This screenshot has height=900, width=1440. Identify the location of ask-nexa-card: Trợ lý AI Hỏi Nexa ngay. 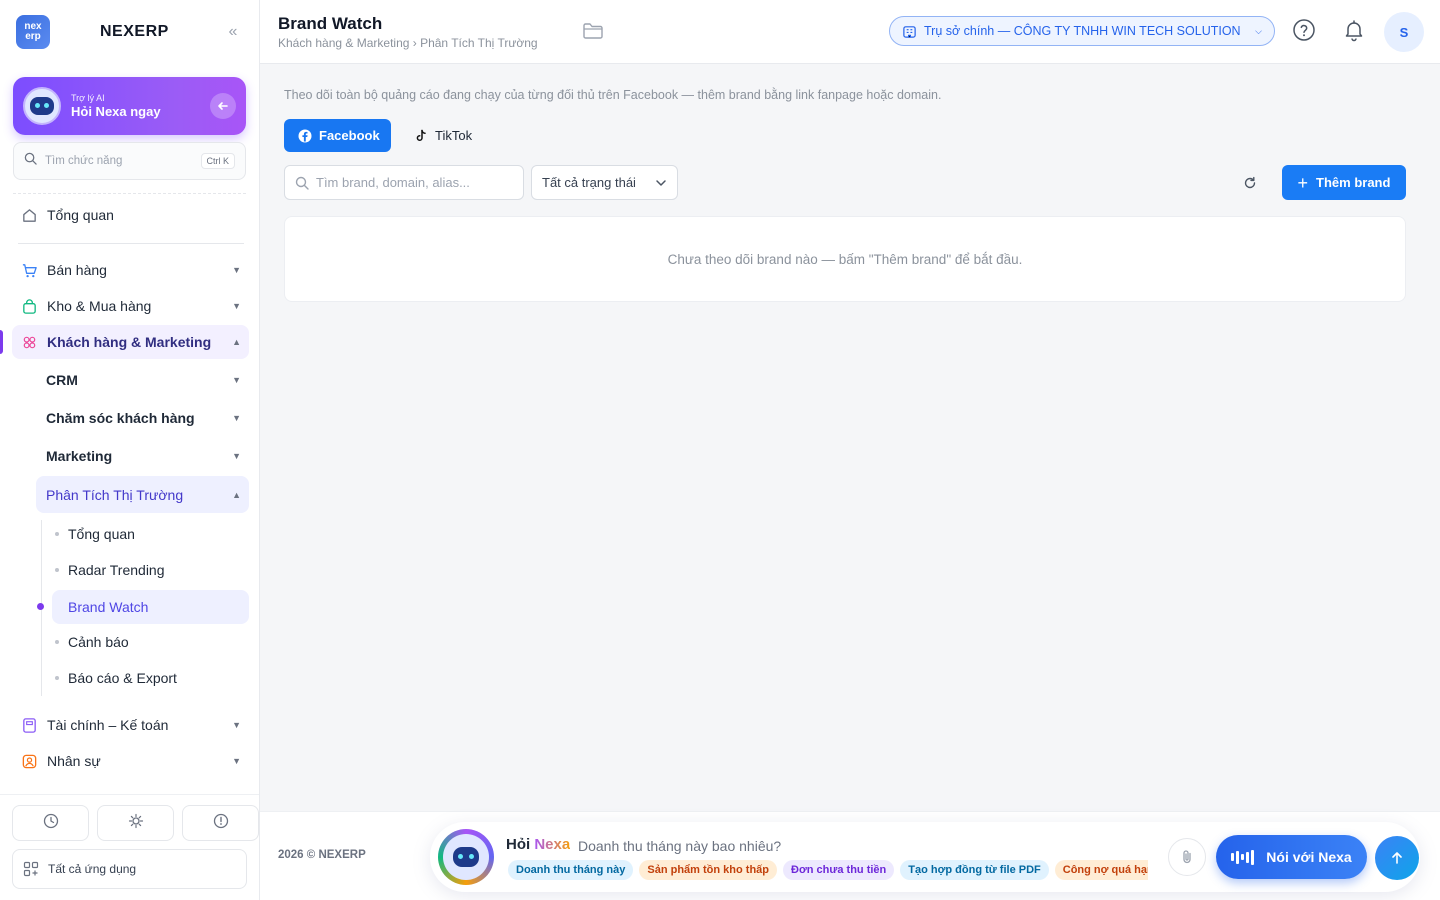
(129, 106).